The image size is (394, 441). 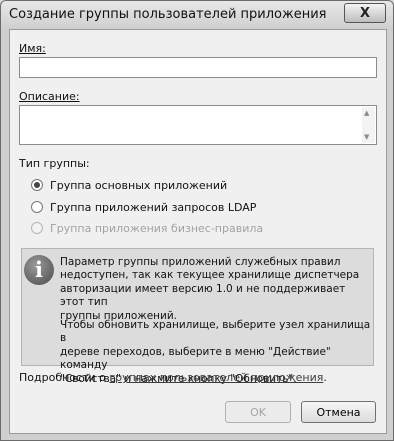 I want to click on close-button: X, so click(x=365, y=13).